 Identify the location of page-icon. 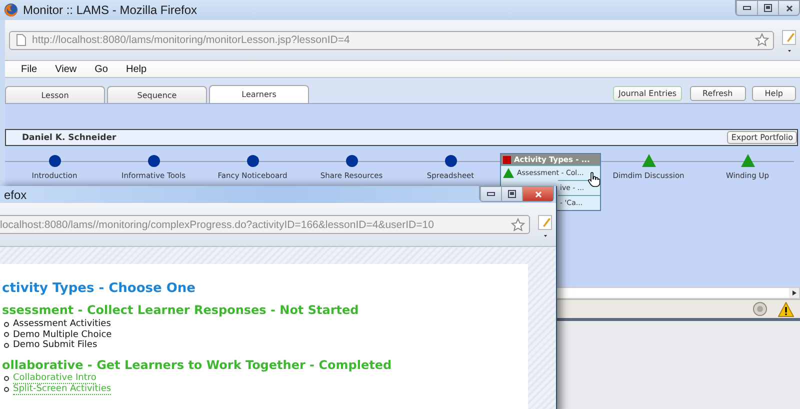
(21, 40).